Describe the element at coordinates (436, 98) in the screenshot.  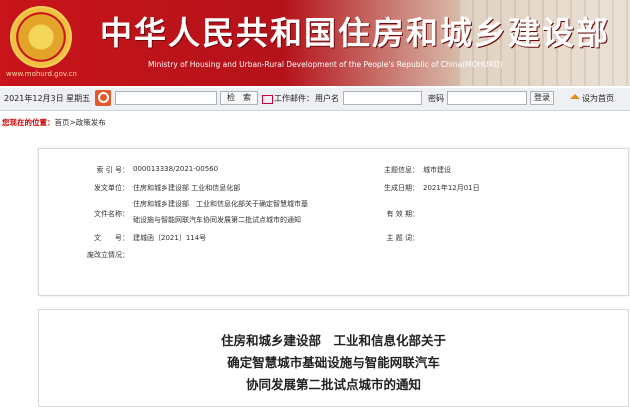
I see `password-label: 密码` at that location.